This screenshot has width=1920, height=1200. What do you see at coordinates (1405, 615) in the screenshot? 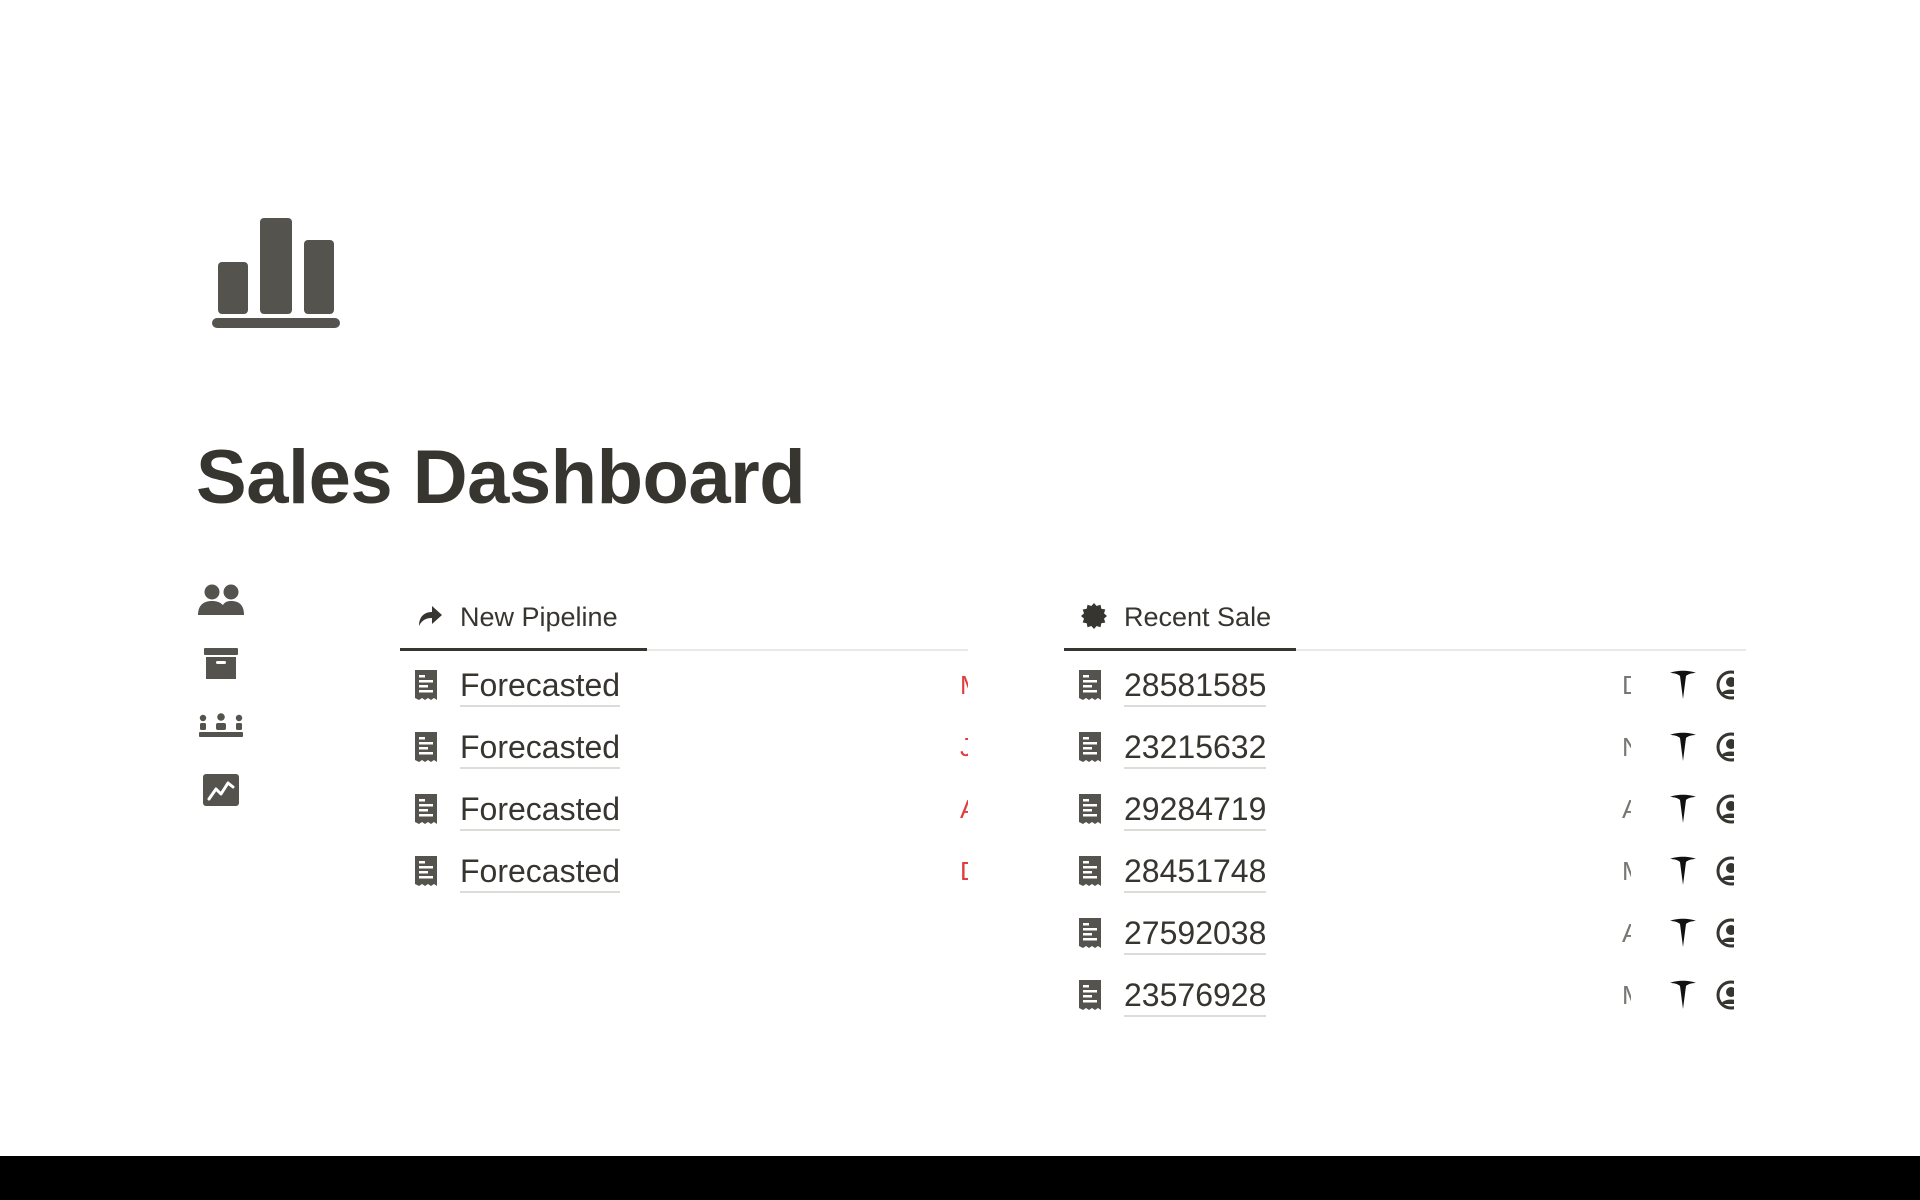
I see `recent-sale-tabbar: Recent Sale` at bounding box center [1405, 615].